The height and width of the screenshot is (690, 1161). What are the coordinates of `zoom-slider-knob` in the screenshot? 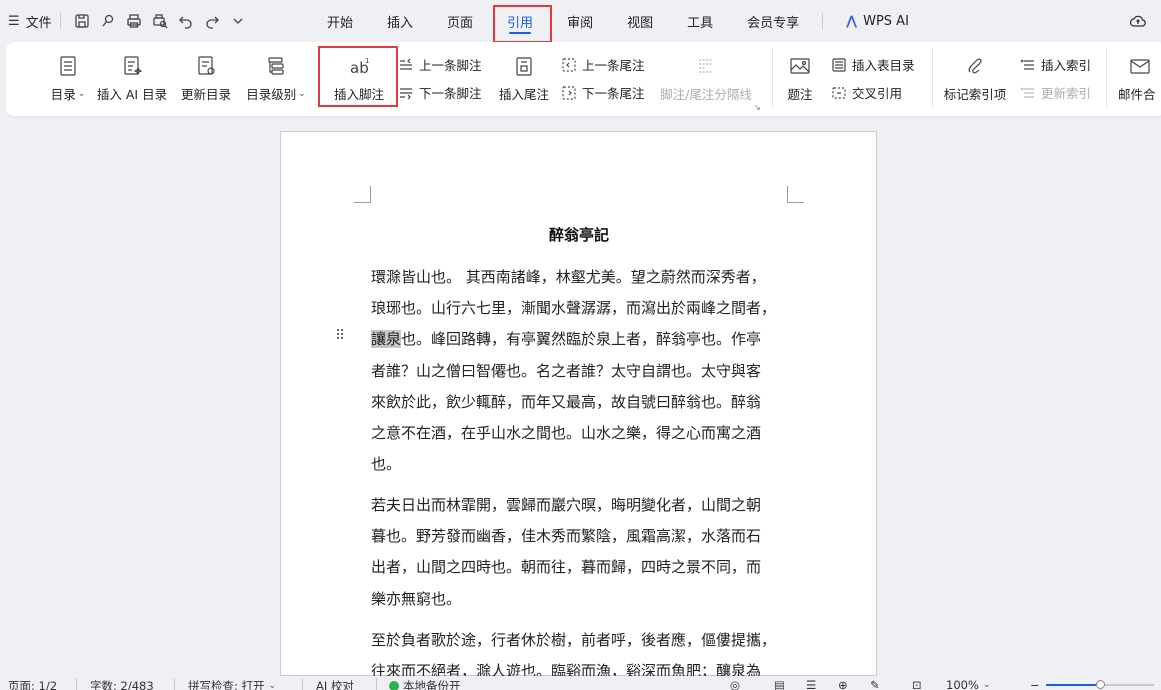 It's located at (1100, 684).